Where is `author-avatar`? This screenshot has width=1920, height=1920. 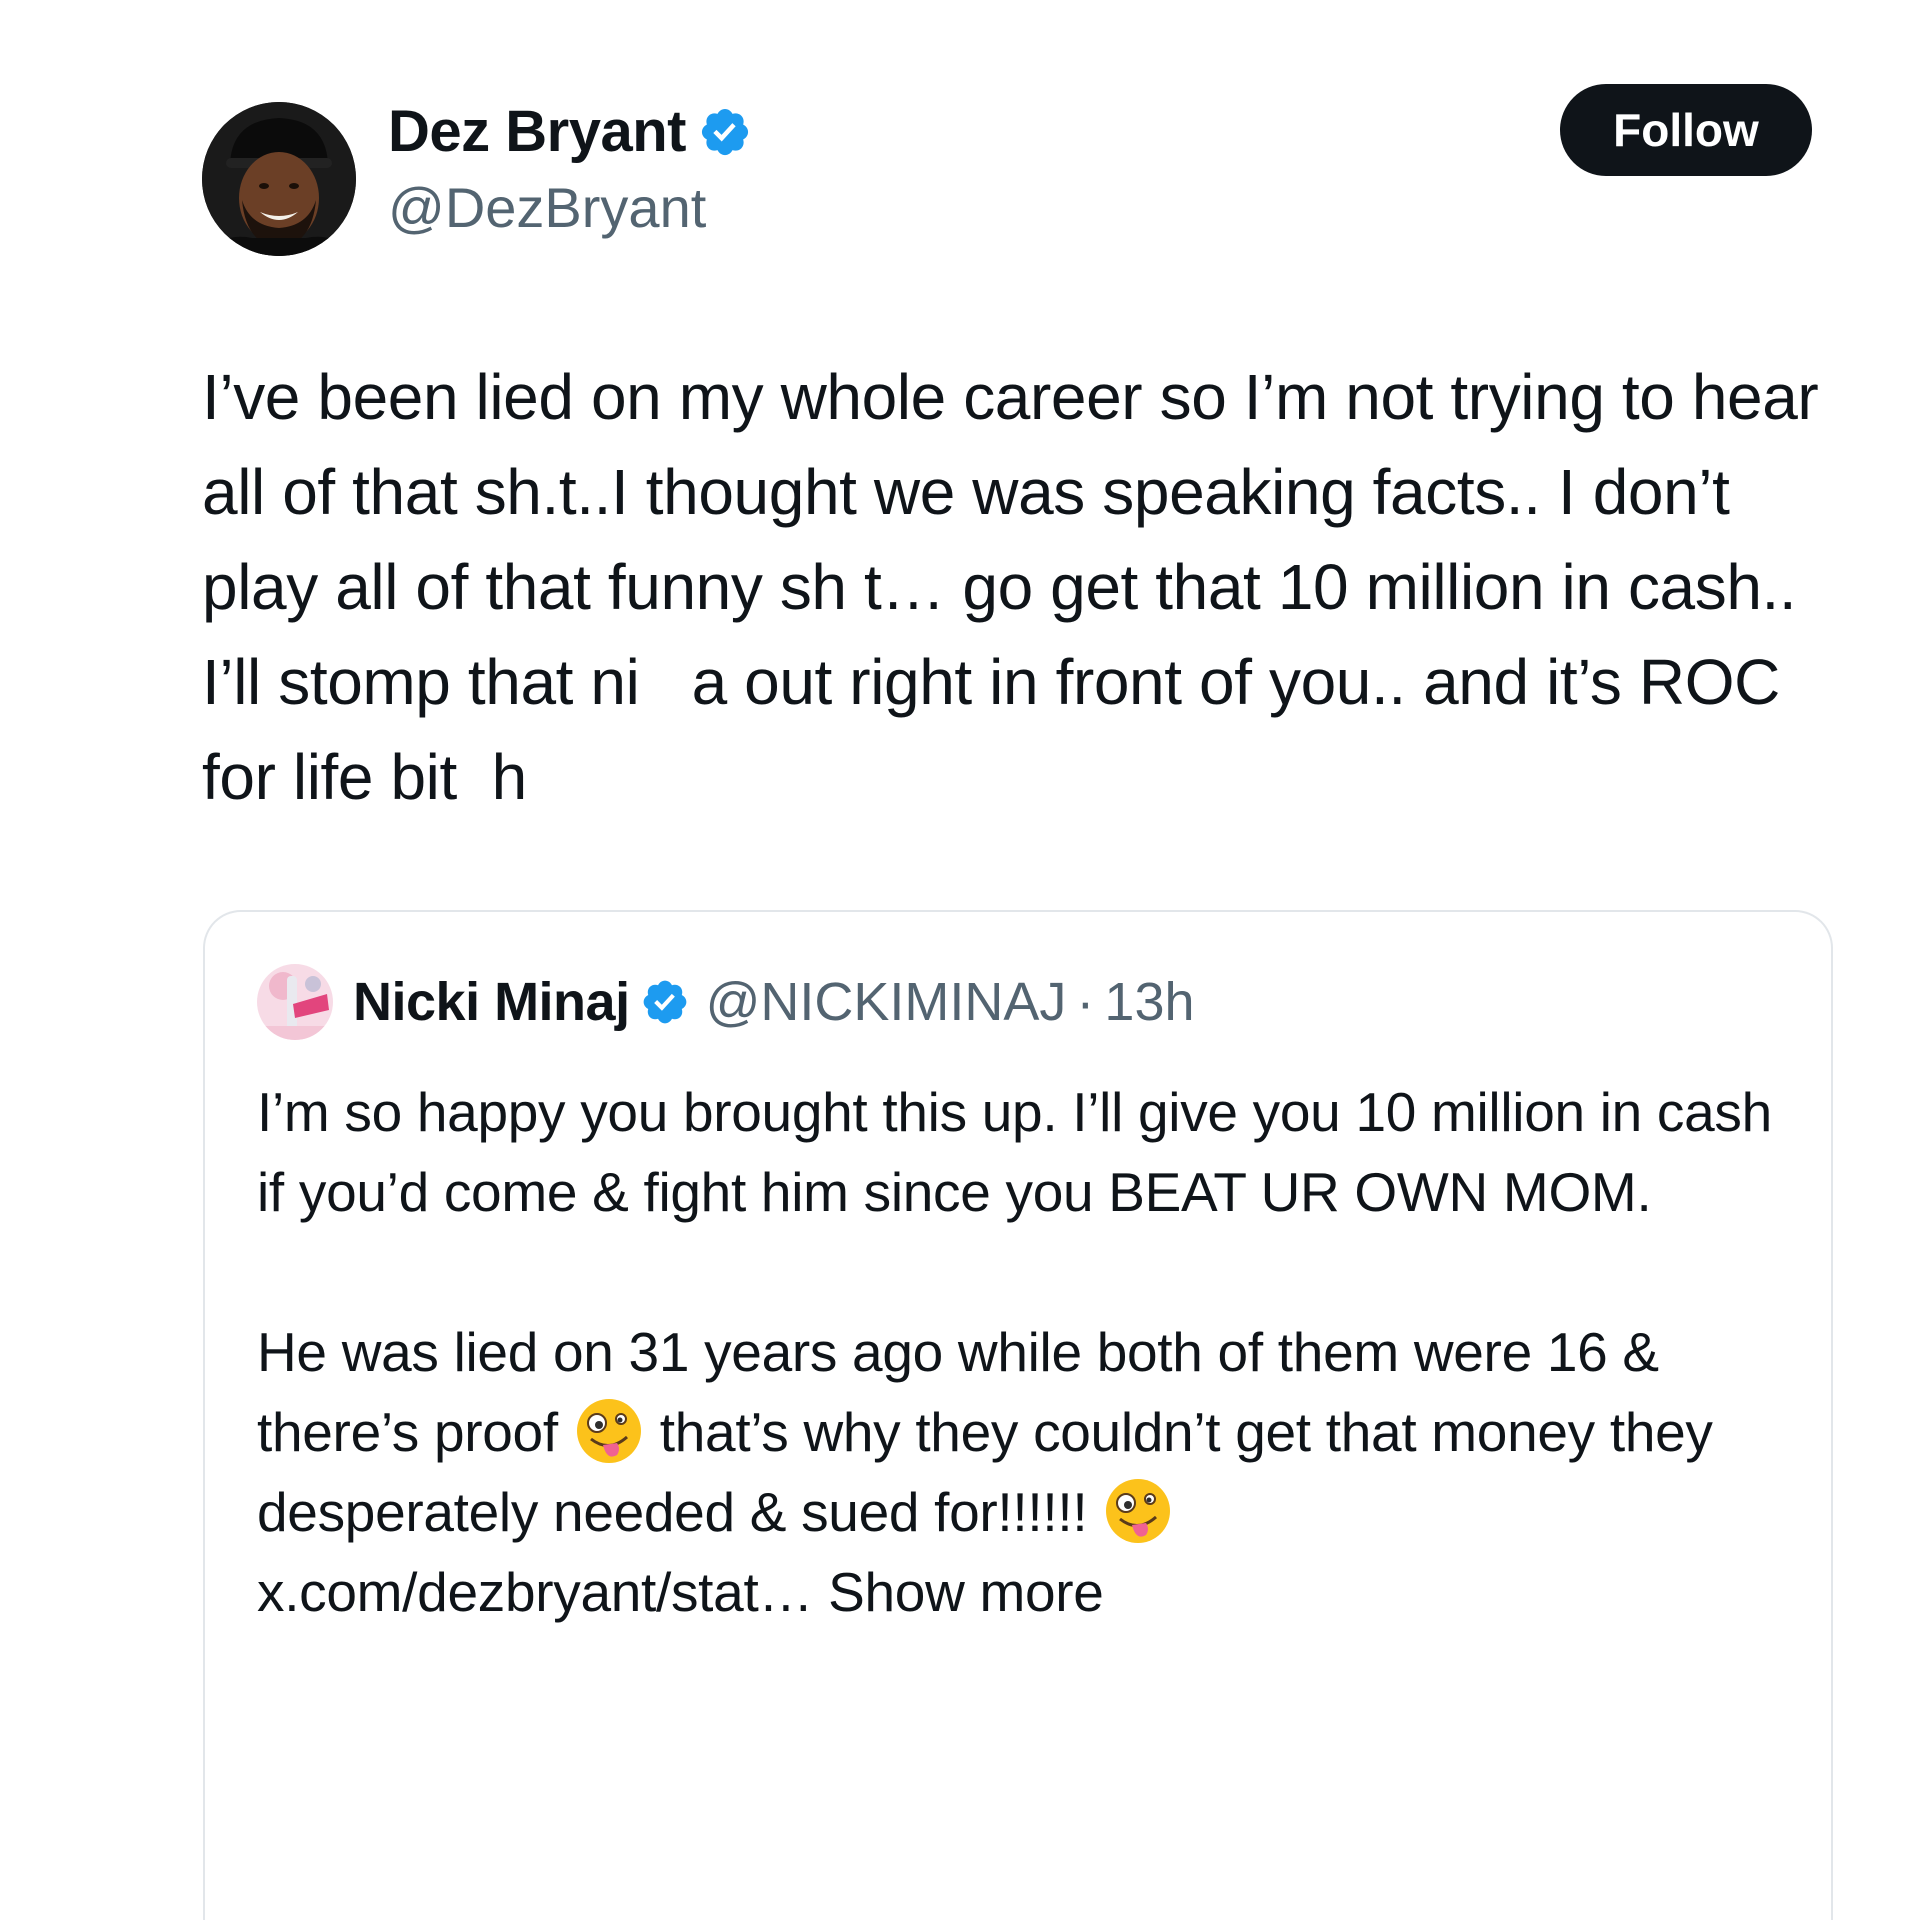 author-avatar is located at coordinates (279, 179).